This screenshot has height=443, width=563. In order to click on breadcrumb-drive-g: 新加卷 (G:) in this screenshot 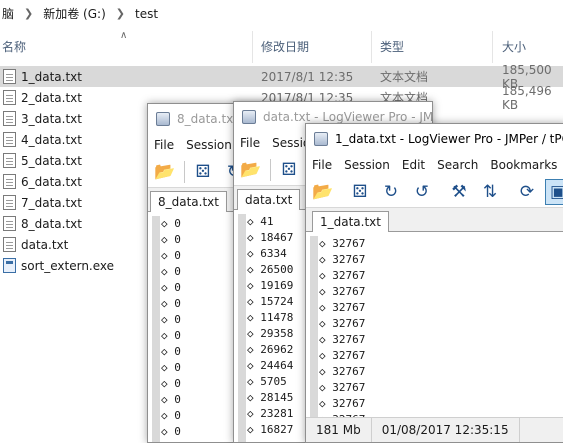, I will do `click(74, 13)`.